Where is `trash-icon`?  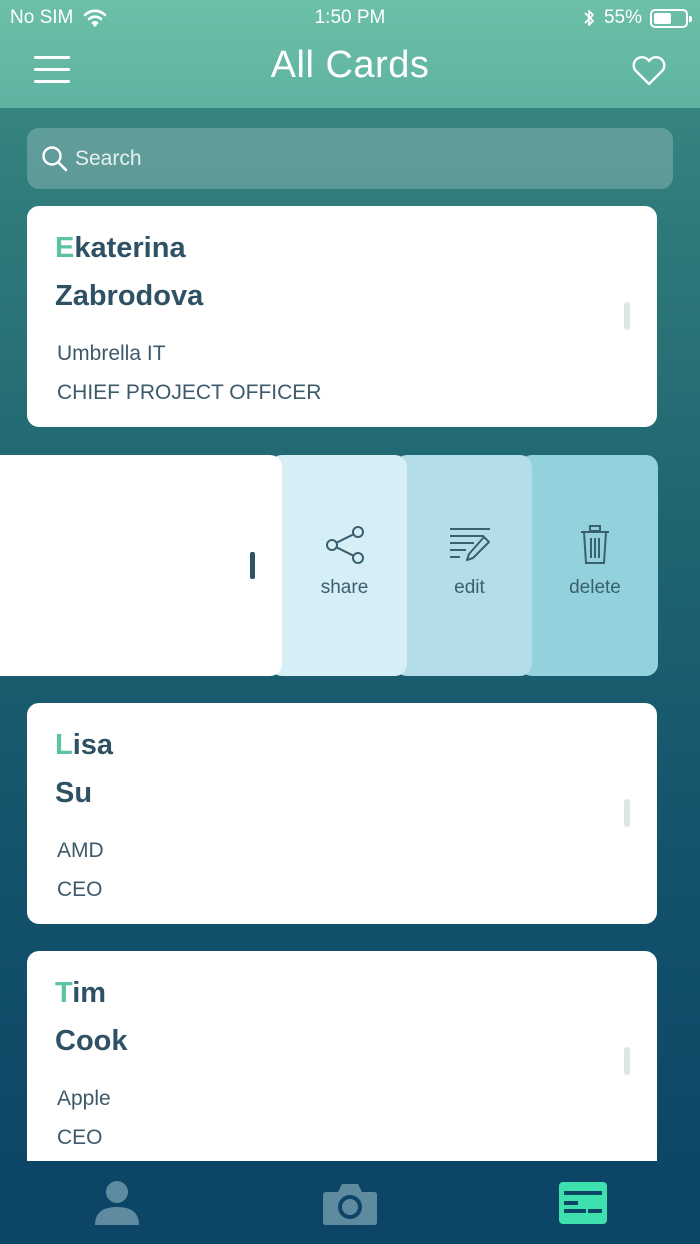 trash-icon is located at coordinates (595, 544).